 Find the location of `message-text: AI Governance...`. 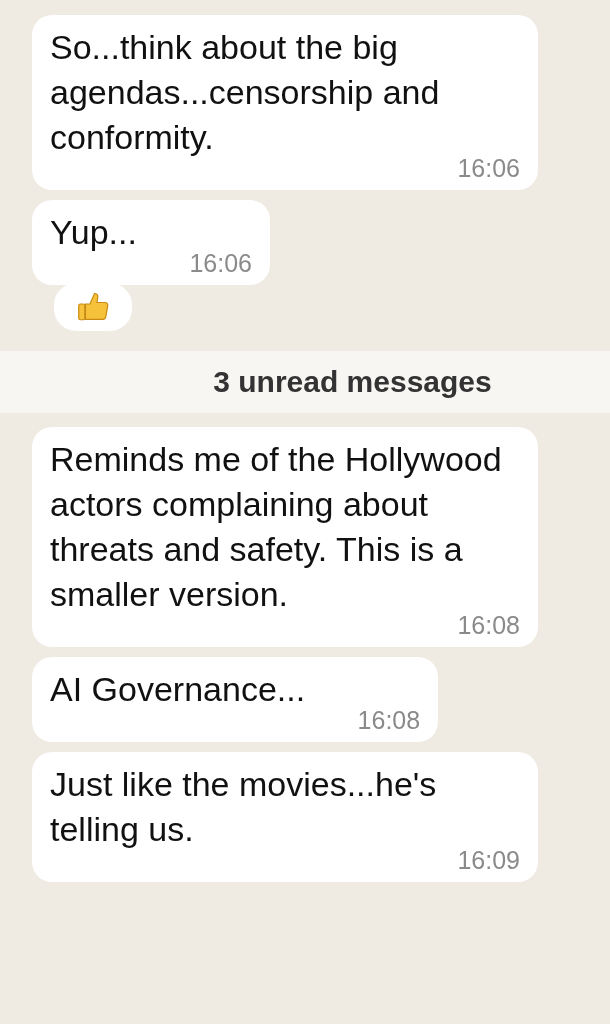

message-text: AI Governance... is located at coordinates (178, 689).